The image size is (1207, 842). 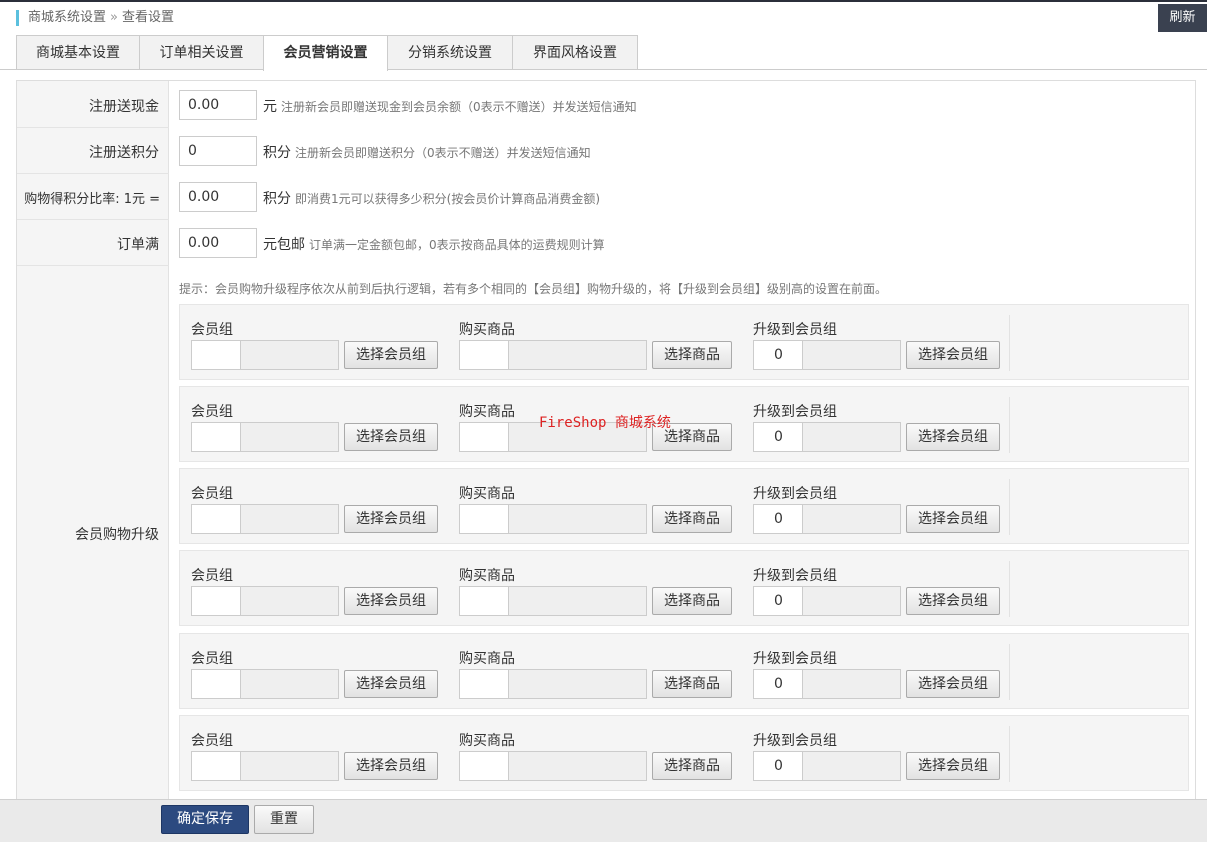 What do you see at coordinates (450, 52) in the screenshot?
I see `tab-distribution-settings: 分销系统设置` at bounding box center [450, 52].